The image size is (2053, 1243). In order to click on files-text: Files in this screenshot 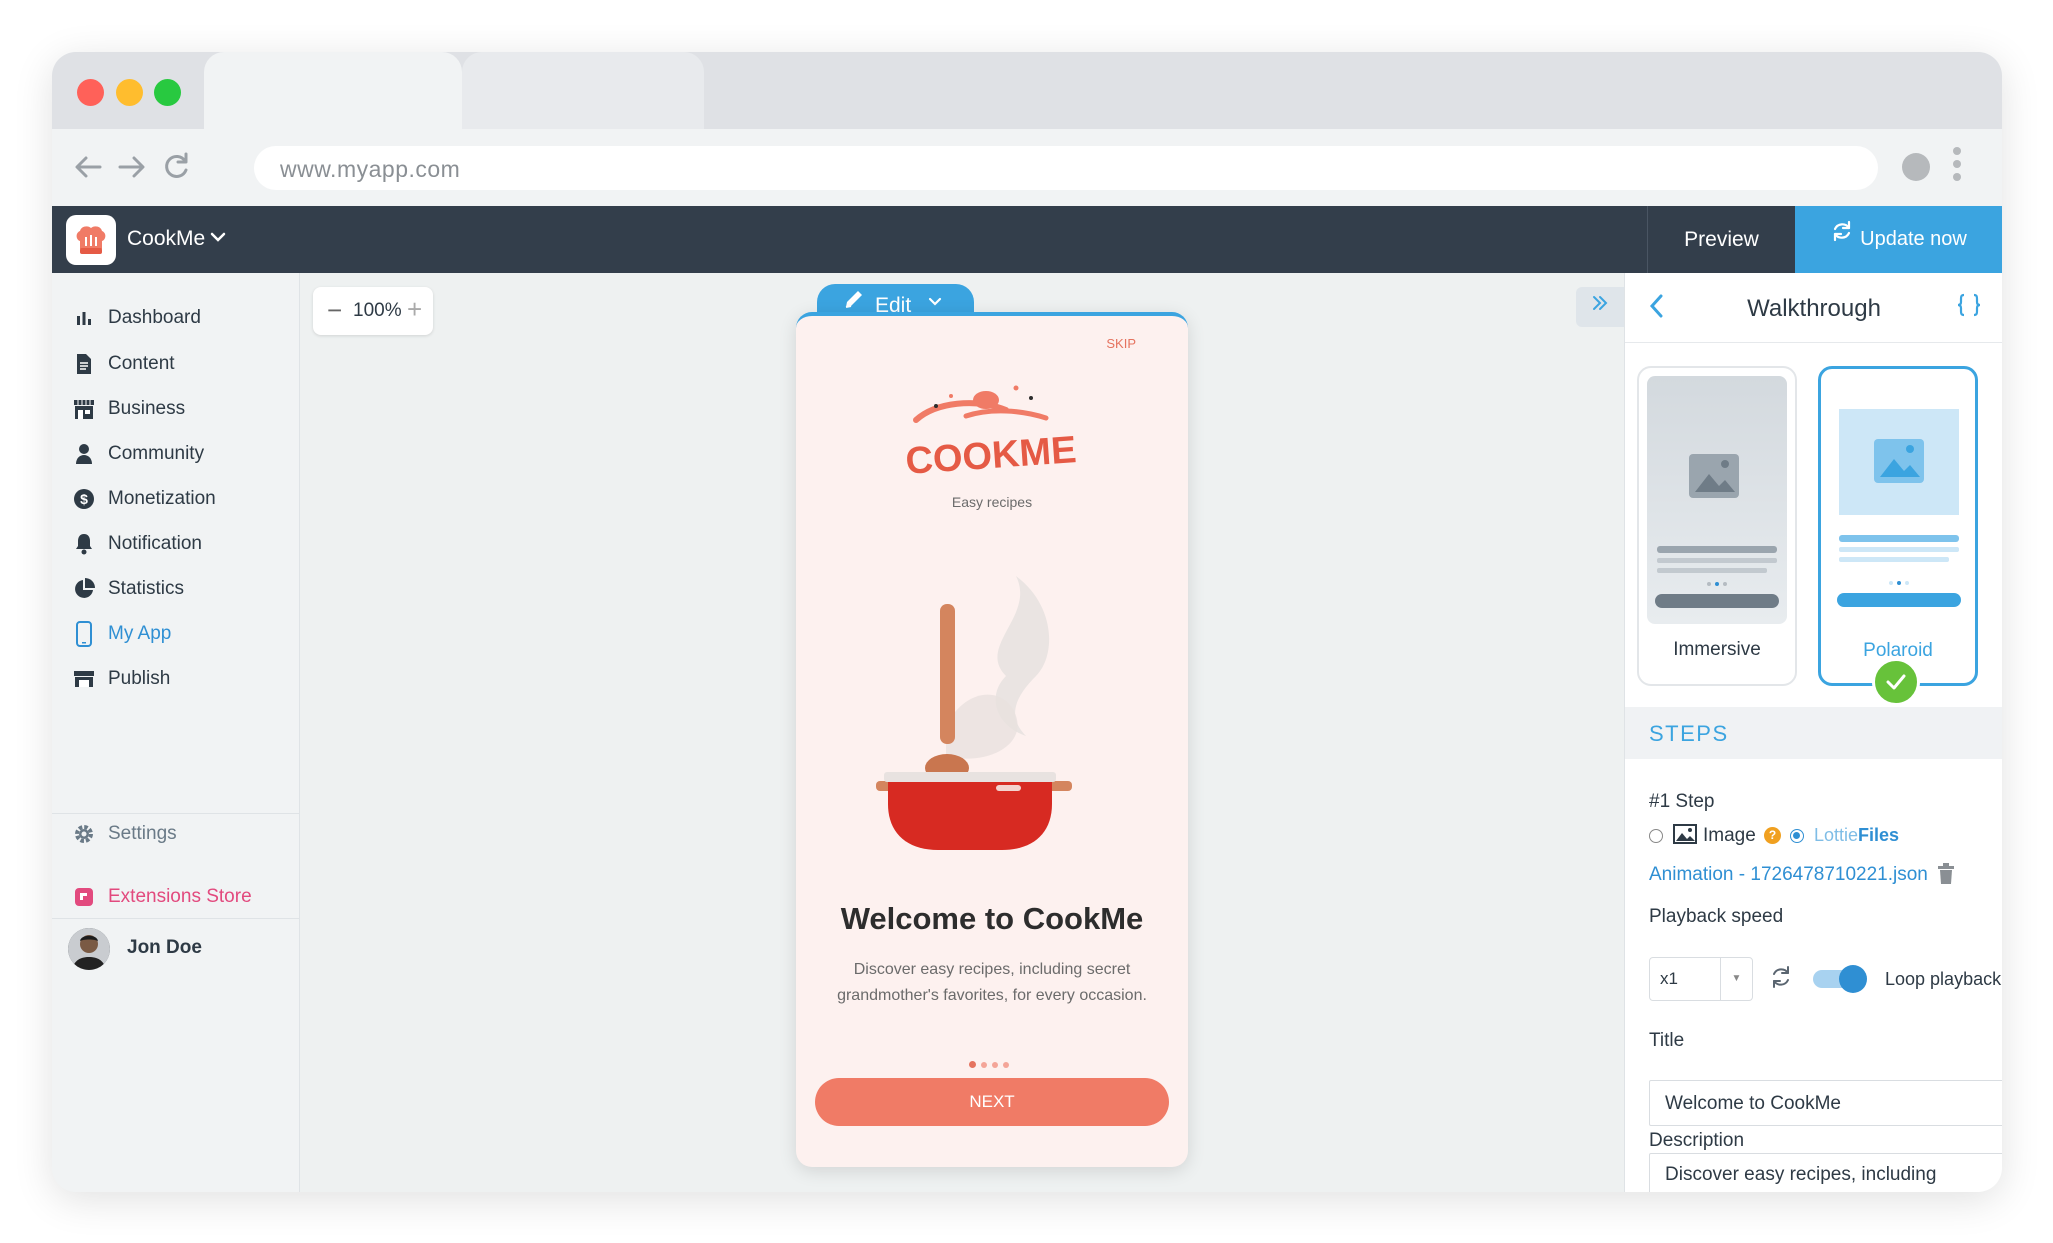, I will do `click(1879, 835)`.